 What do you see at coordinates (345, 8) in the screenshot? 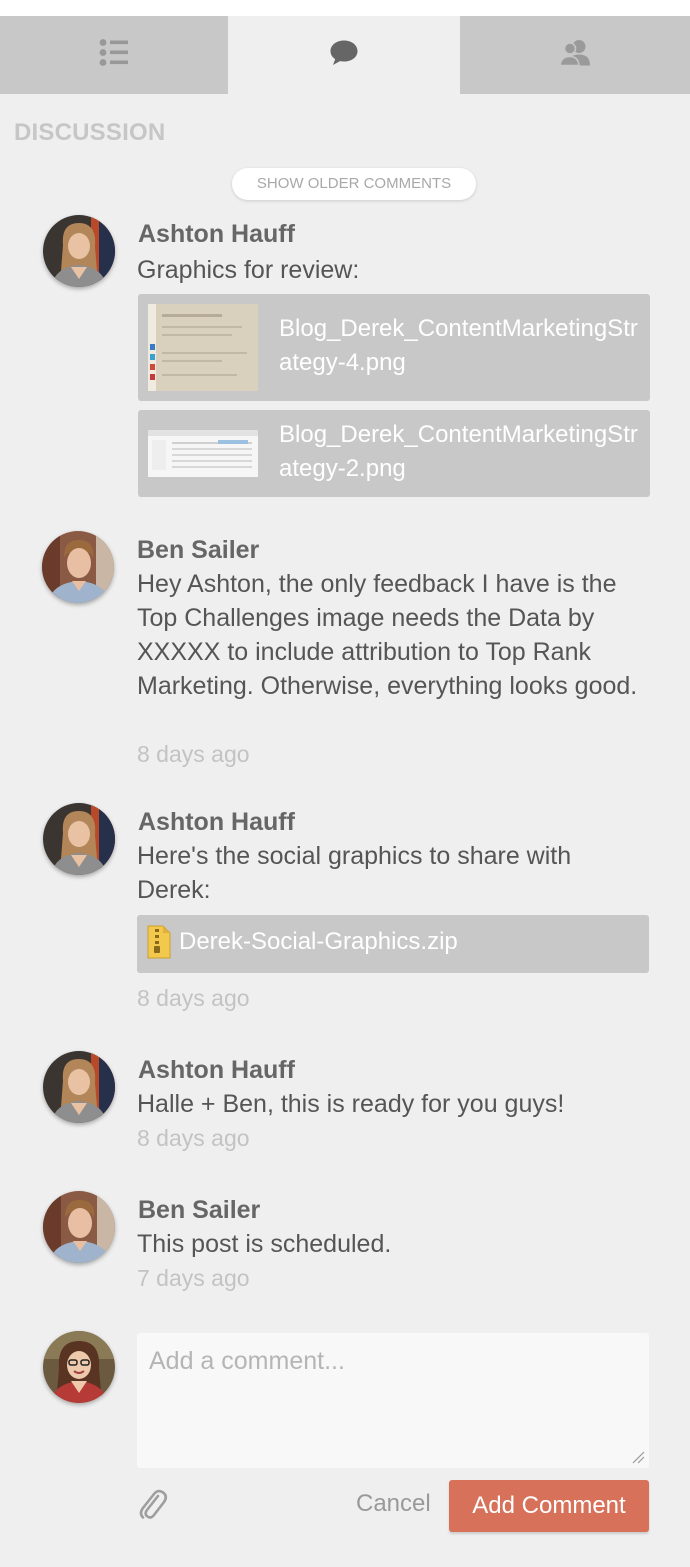
I see `top-strip` at bounding box center [345, 8].